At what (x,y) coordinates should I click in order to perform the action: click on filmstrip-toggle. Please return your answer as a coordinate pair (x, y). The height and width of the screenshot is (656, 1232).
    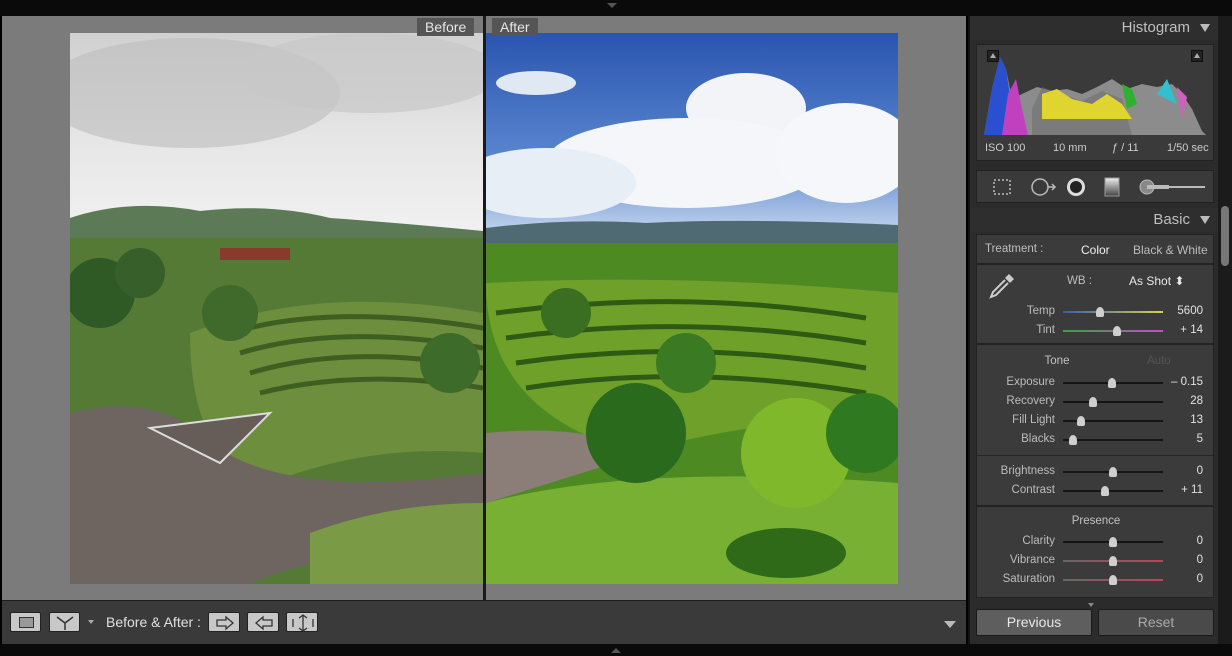
    Looking at the image, I should click on (616, 650).